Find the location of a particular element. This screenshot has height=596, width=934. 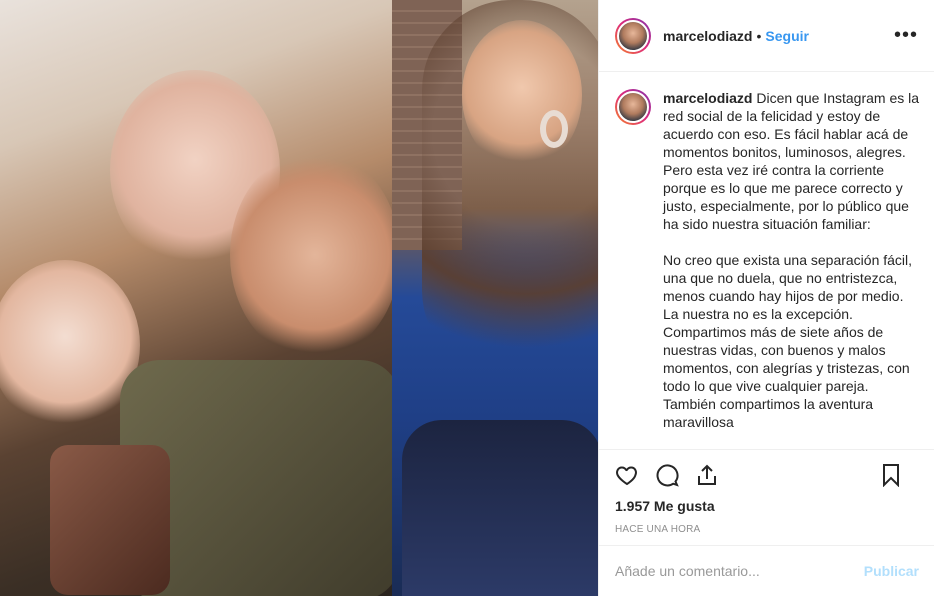

likes-count: 1.957 Me gusta is located at coordinates (767, 506).